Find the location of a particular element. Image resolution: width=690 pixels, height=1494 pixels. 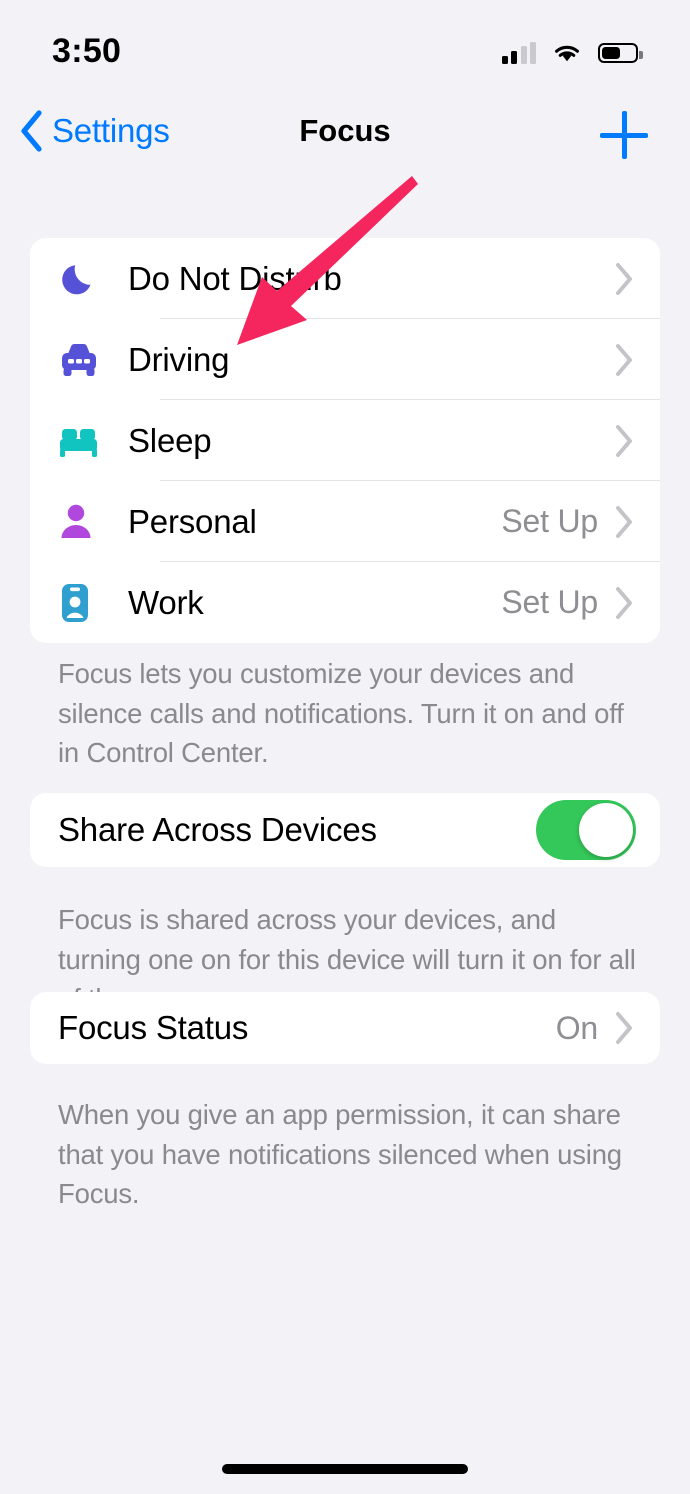

home-indicator is located at coordinates (345, 1469).